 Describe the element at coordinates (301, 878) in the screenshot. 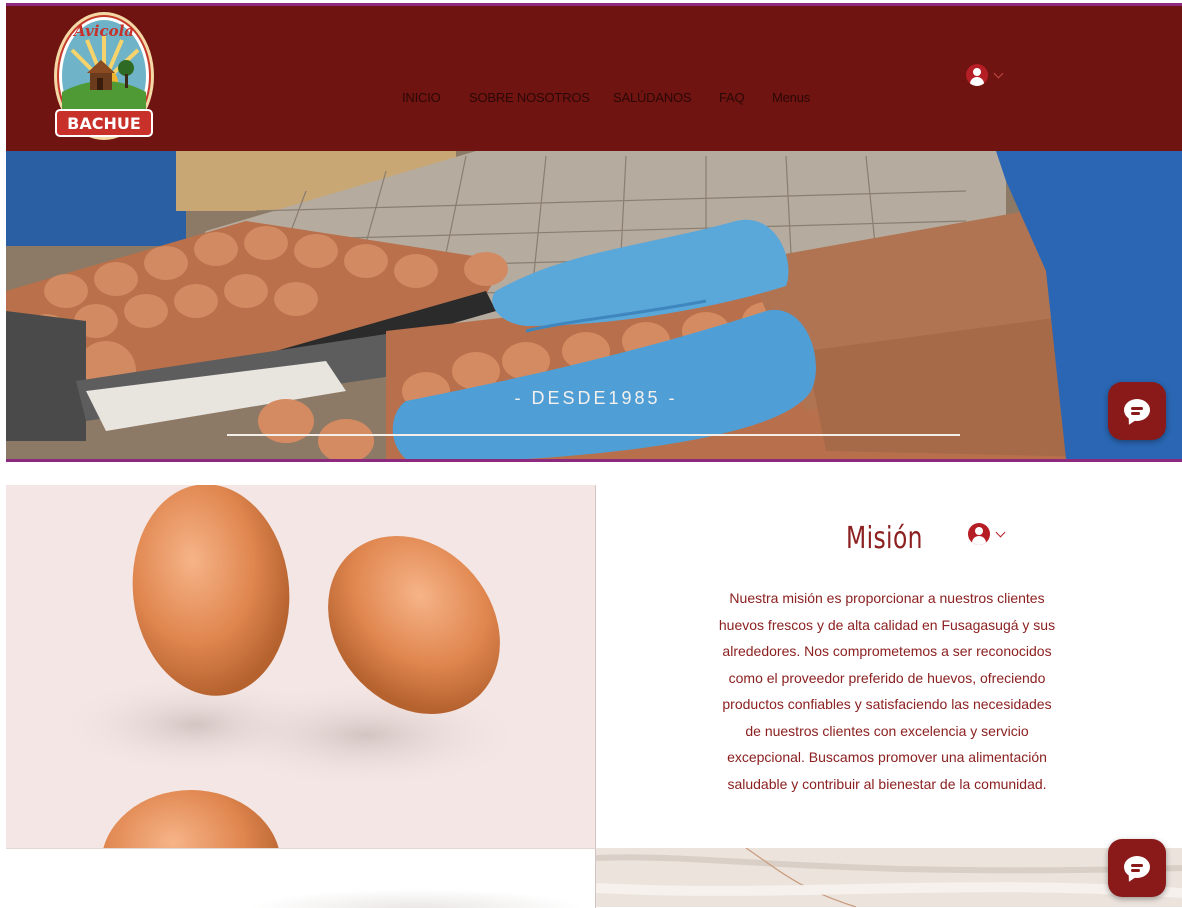

I see `next-section-left` at that location.